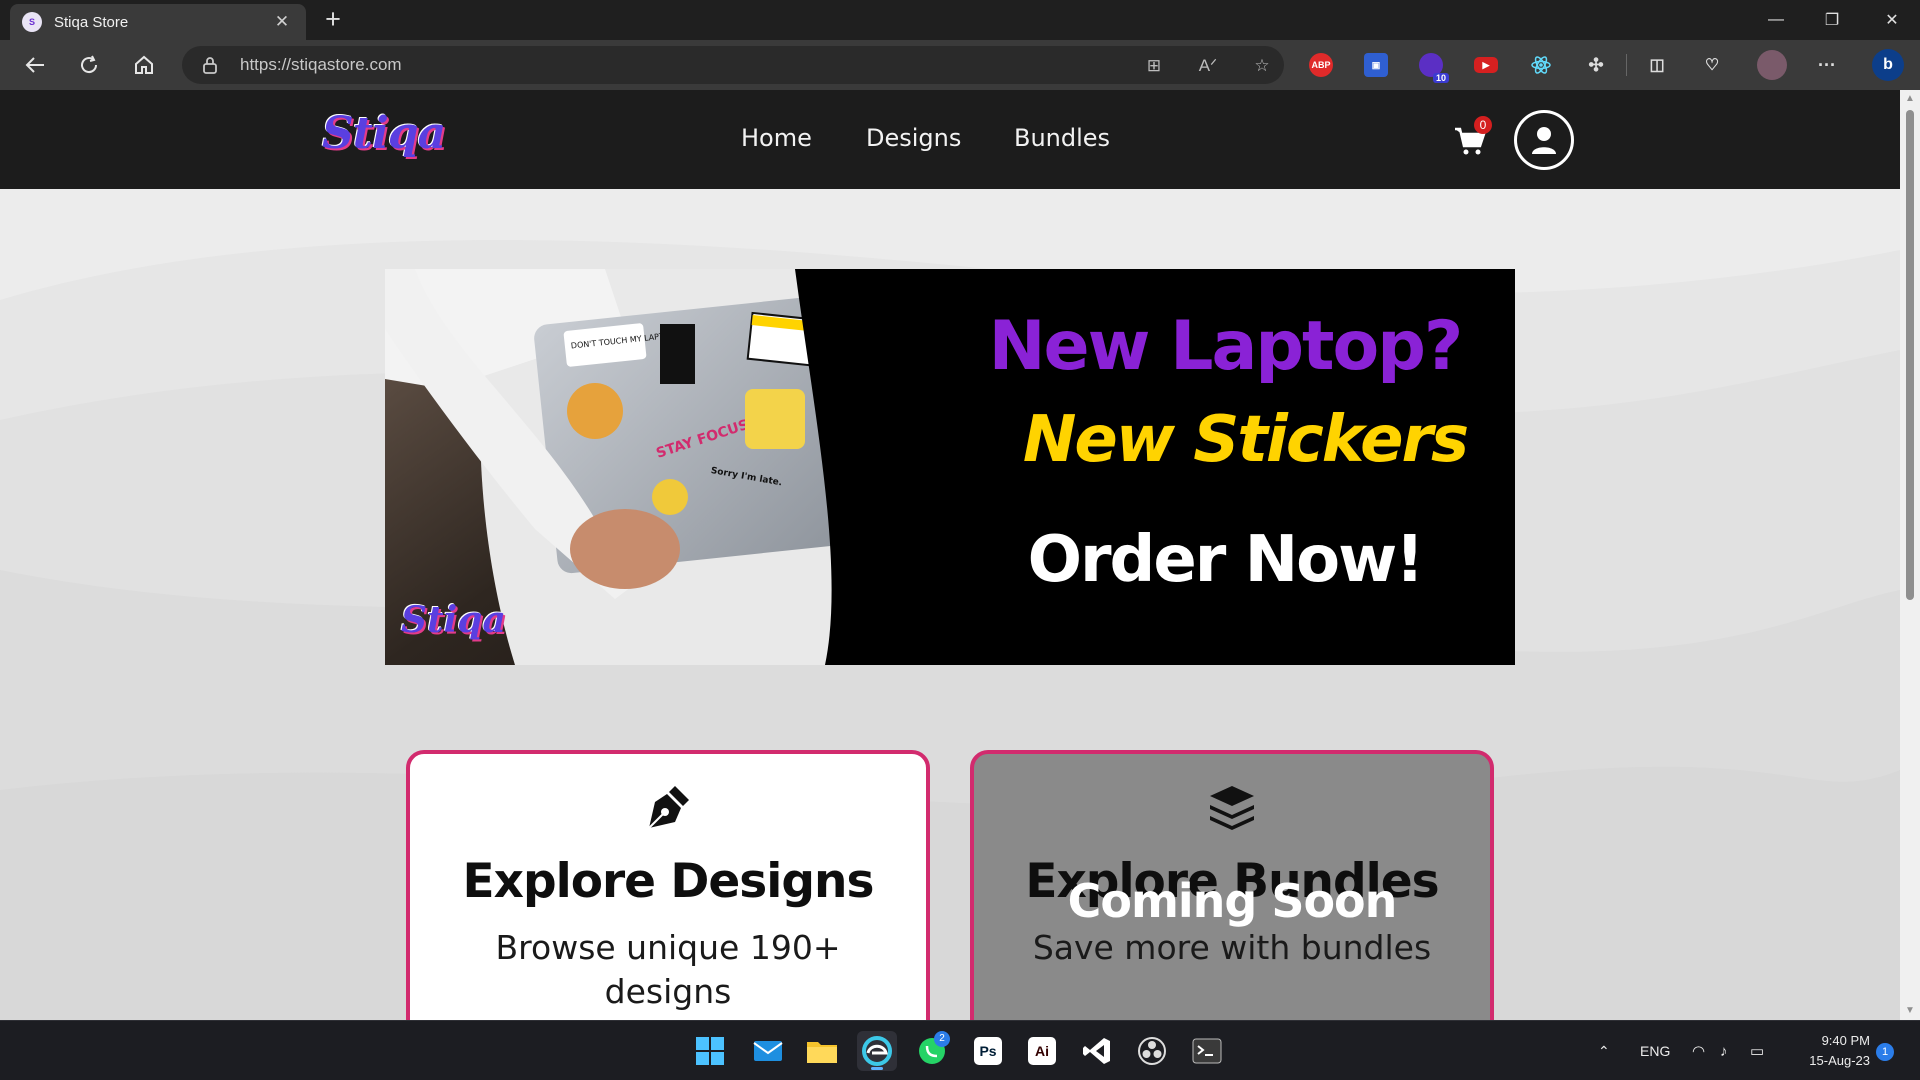  What do you see at coordinates (1596, 65) in the screenshot?
I see `extensions-puzzle-icon: ✣` at bounding box center [1596, 65].